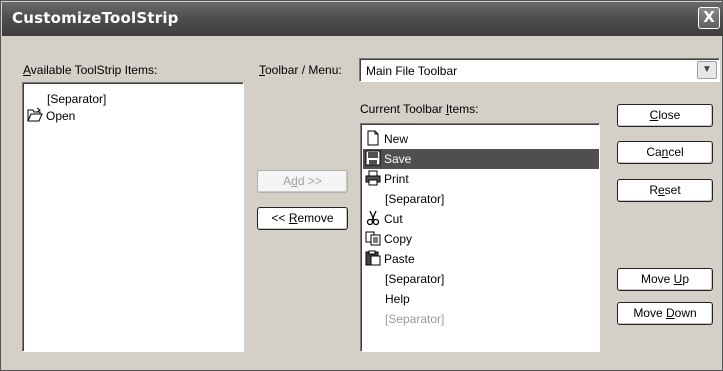  I want to click on scissors-icon, so click(373, 218).